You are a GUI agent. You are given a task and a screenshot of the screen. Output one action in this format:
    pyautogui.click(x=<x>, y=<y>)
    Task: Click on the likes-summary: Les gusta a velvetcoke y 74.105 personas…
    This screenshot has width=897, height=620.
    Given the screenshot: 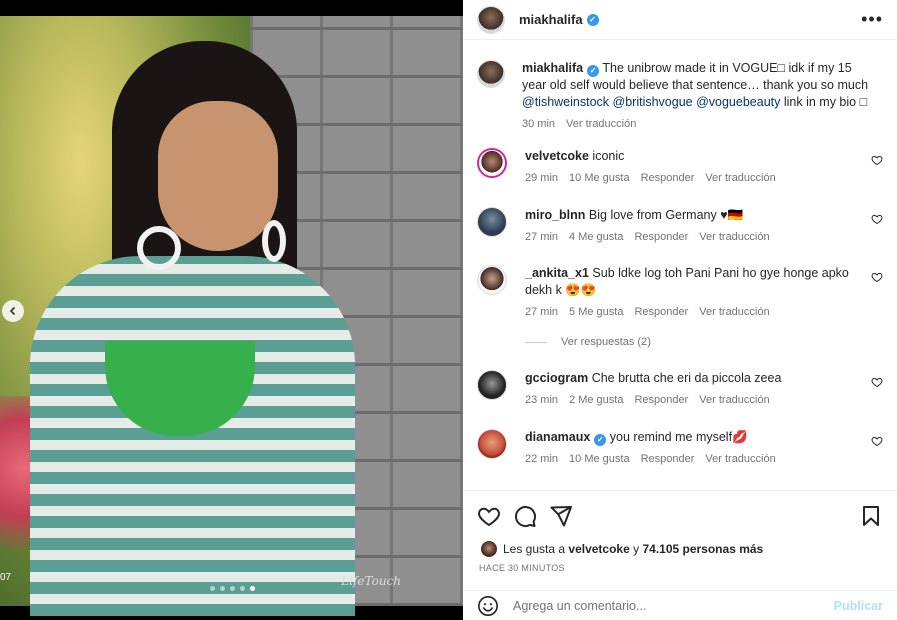 What is the action you would take?
    pyautogui.click(x=622, y=549)
    